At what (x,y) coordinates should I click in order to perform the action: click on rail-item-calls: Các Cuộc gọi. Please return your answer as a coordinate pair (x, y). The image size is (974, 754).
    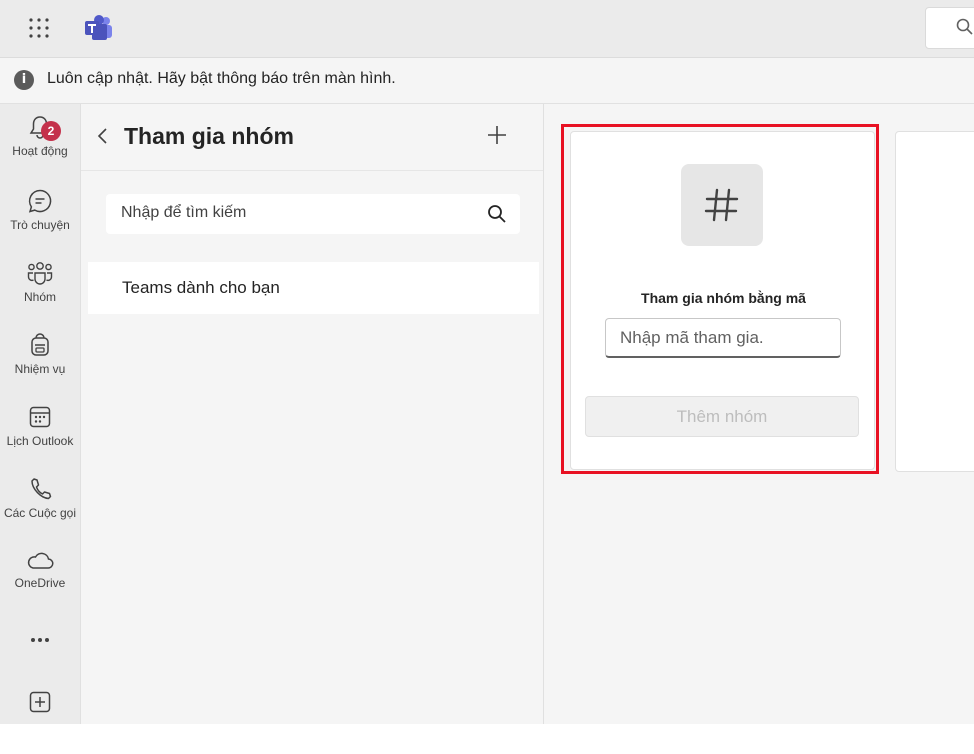
    Looking at the image, I should click on (40, 508).